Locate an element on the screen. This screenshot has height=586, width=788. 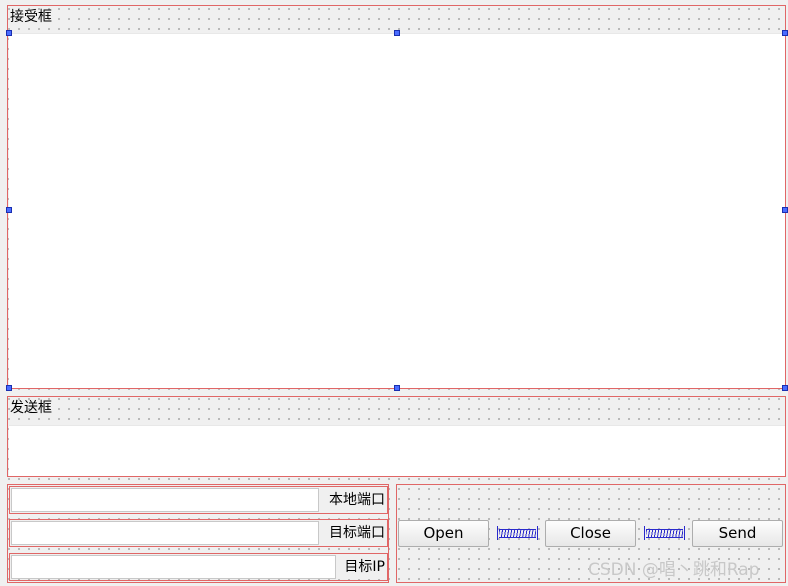
send-button: Send is located at coordinates (737, 533).